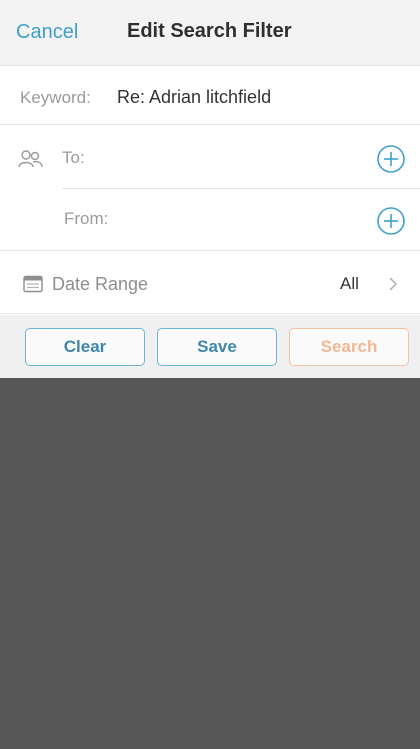 The width and height of the screenshot is (420, 749). I want to click on action-bar: Clear Save Search, so click(210, 346).